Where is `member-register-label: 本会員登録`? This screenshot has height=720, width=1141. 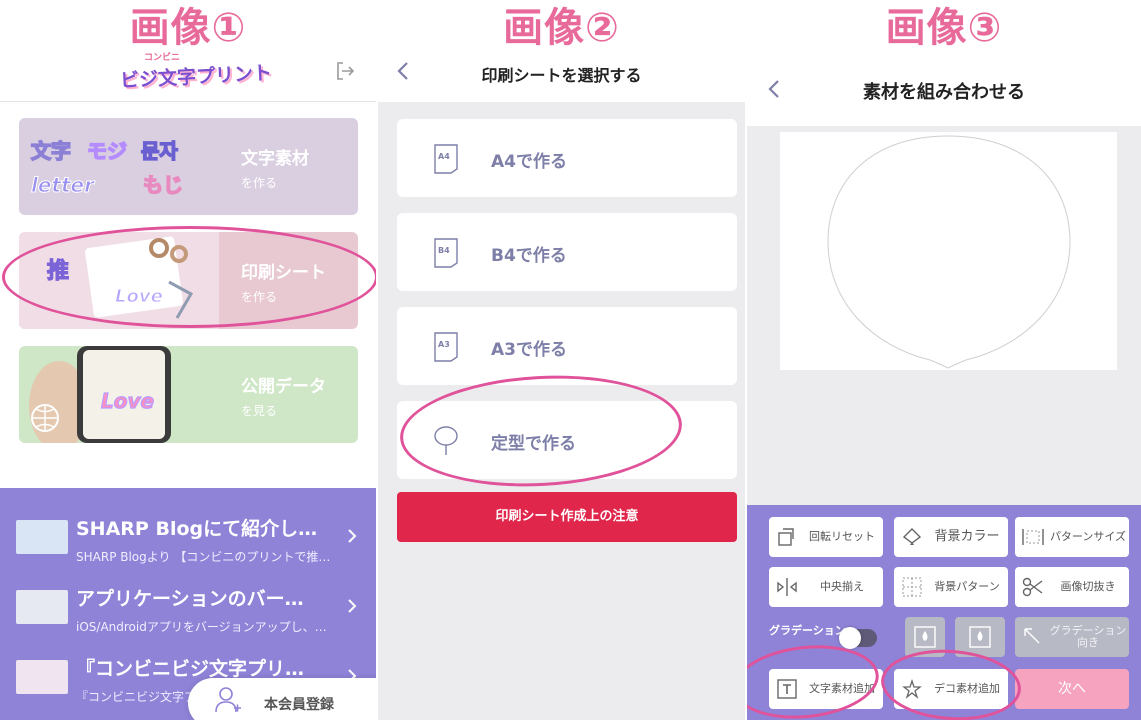
member-register-label: 本会員登録 is located at coordinates (299, 705).